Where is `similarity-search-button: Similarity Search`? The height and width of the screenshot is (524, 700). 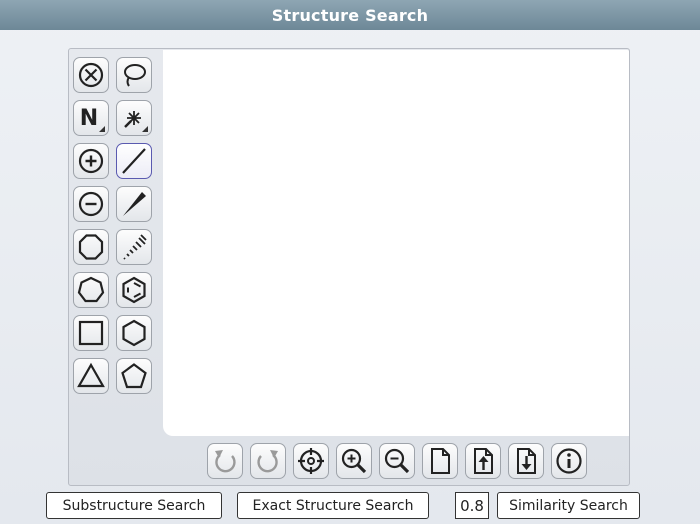
similarity-search-button: Similarity Search is located at coordinates (568, 505).